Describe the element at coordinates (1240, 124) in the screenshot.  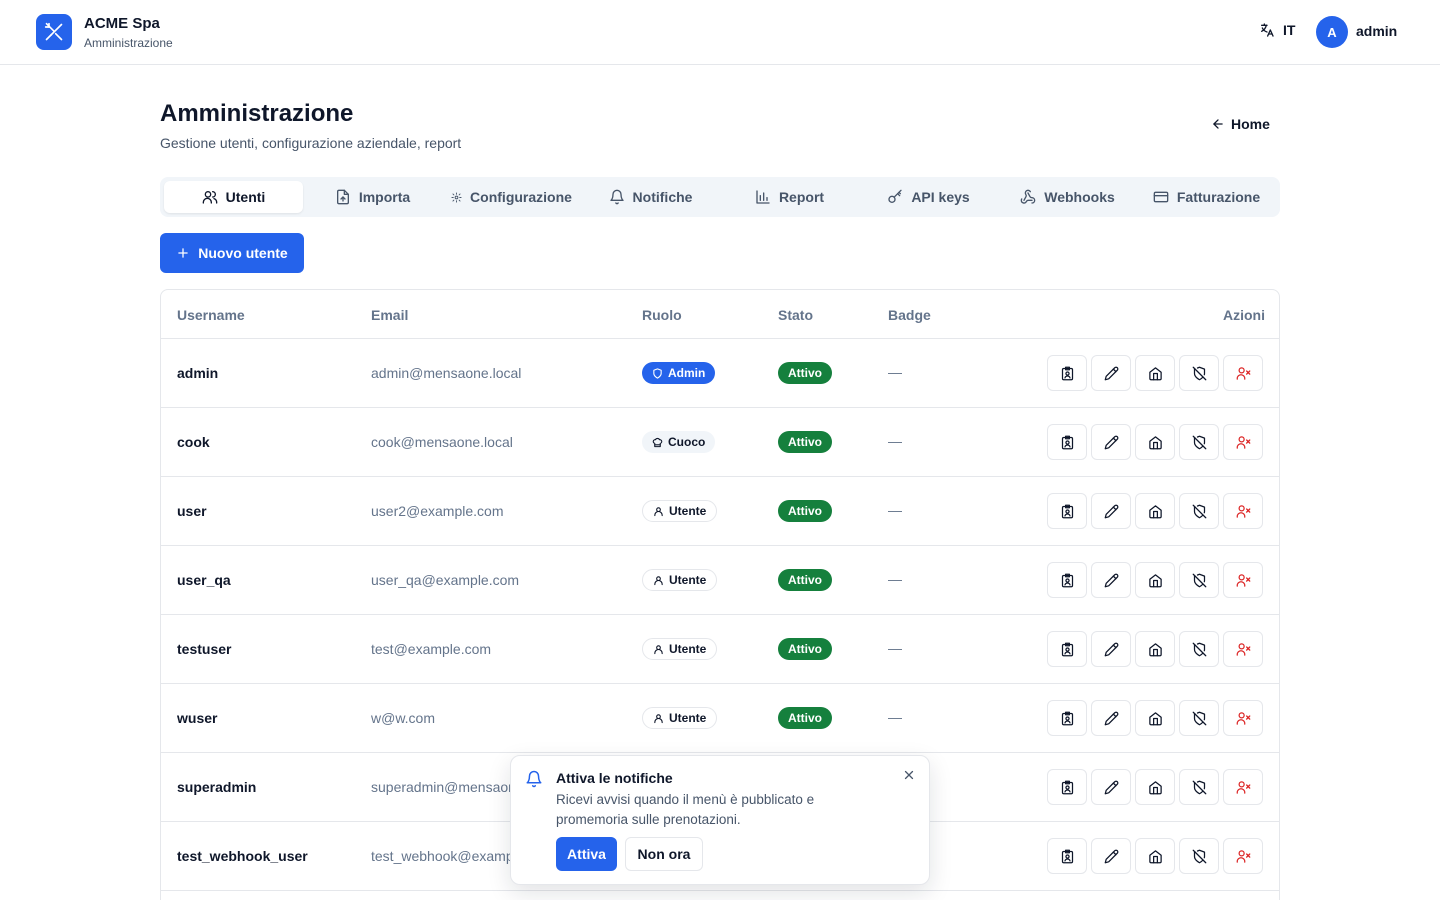
I see `home-link: Home` at that location.